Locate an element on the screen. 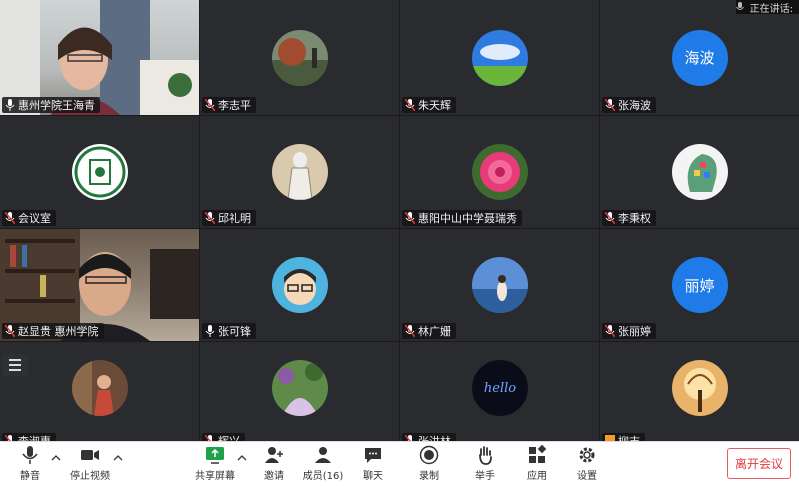 The height and width of the screenshot is (486, 799). record-button: 录制 is located at coordinates (429, 465).